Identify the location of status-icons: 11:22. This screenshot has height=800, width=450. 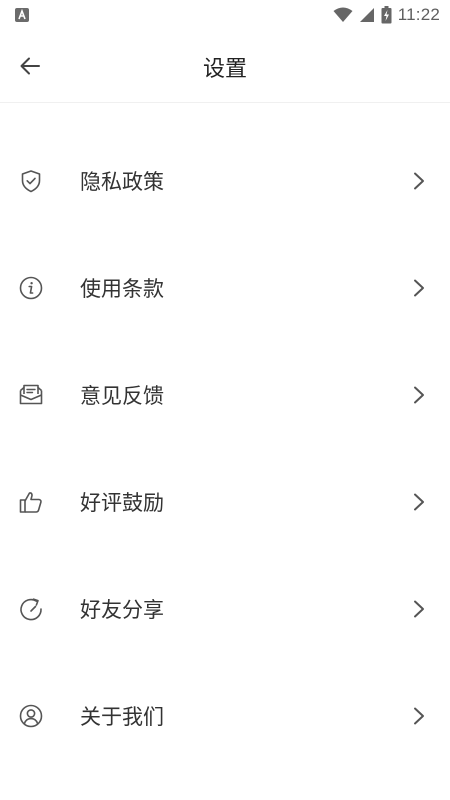
(386, 15).